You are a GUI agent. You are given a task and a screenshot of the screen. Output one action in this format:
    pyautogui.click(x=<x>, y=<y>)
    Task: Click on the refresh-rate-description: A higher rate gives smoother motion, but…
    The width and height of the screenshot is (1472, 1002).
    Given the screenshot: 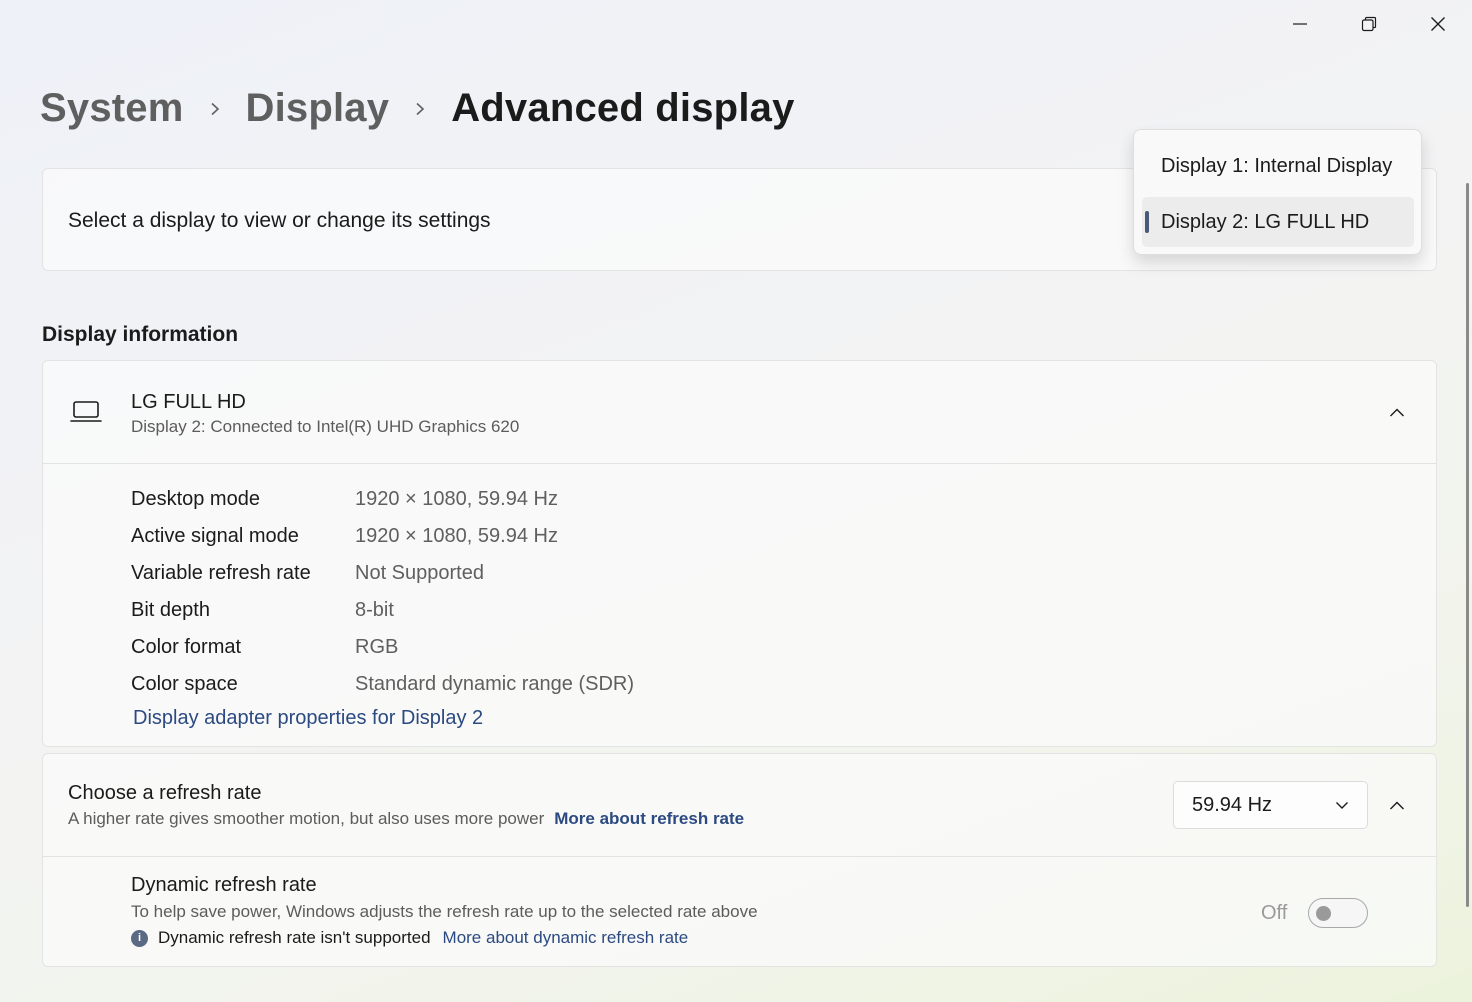 What is the action you would take?
    pyautogui.click(x=406, y=819)
    